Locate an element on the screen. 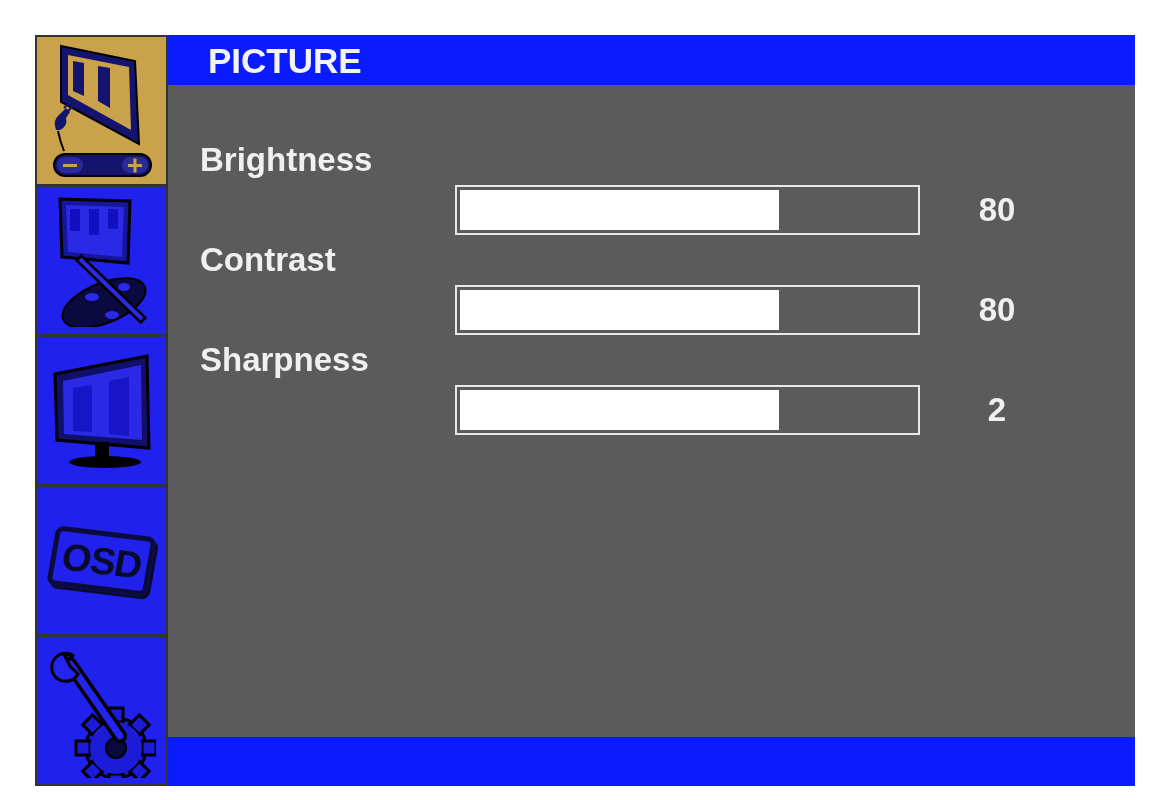 The image size is (1153, 800). setting-label: Sharpness is located at coordinates (284, 360).